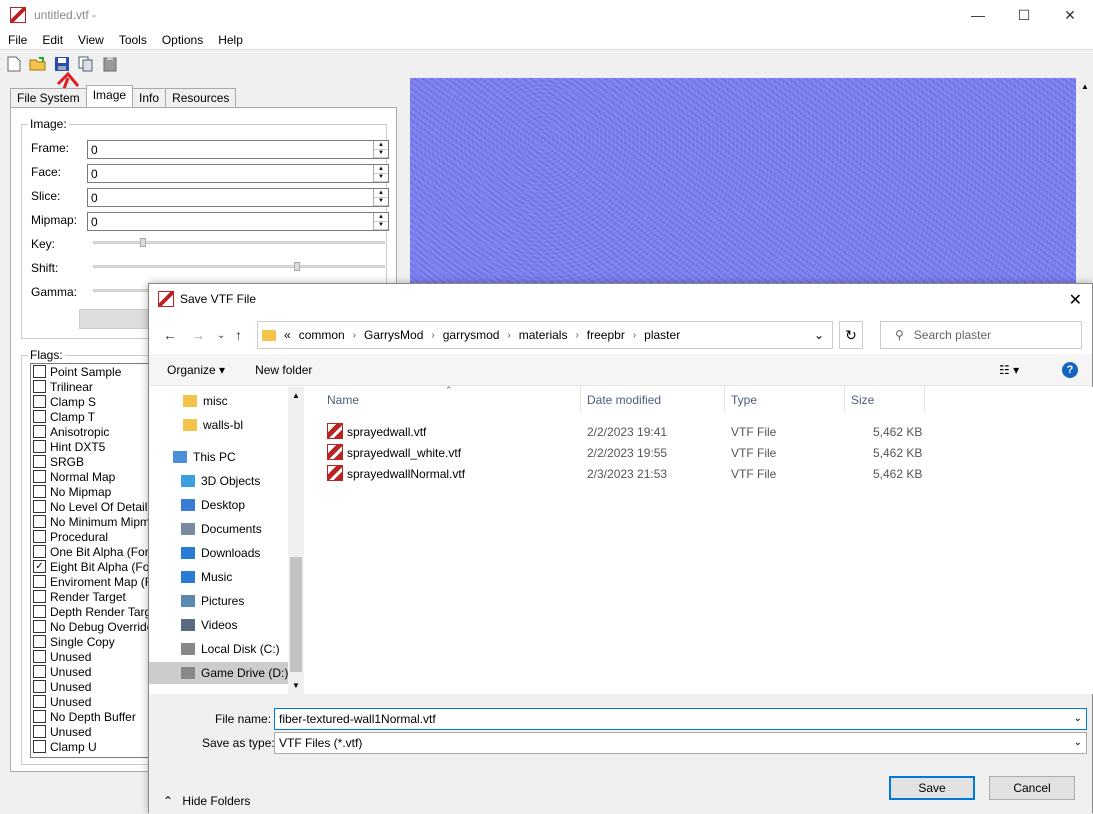 This screenshot has height=814, width=1093. I want to click on save-icon, so click(62, 64).